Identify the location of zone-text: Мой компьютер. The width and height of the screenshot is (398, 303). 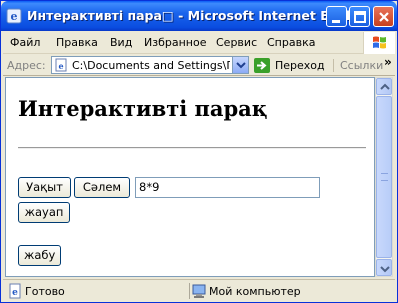
(255, 291).